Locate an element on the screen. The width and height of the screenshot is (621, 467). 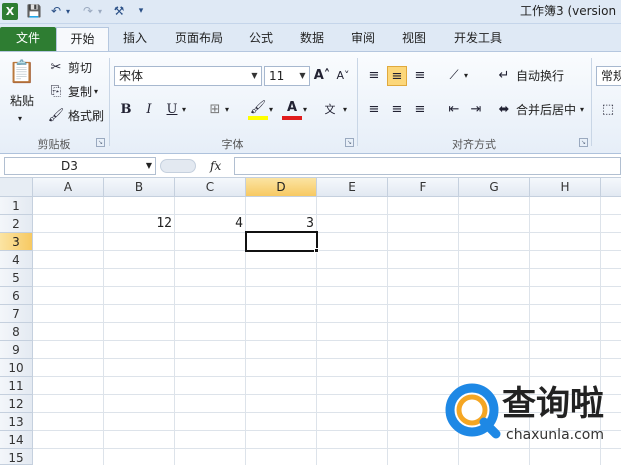
underline-button: U is located at coordinates (172, 110).